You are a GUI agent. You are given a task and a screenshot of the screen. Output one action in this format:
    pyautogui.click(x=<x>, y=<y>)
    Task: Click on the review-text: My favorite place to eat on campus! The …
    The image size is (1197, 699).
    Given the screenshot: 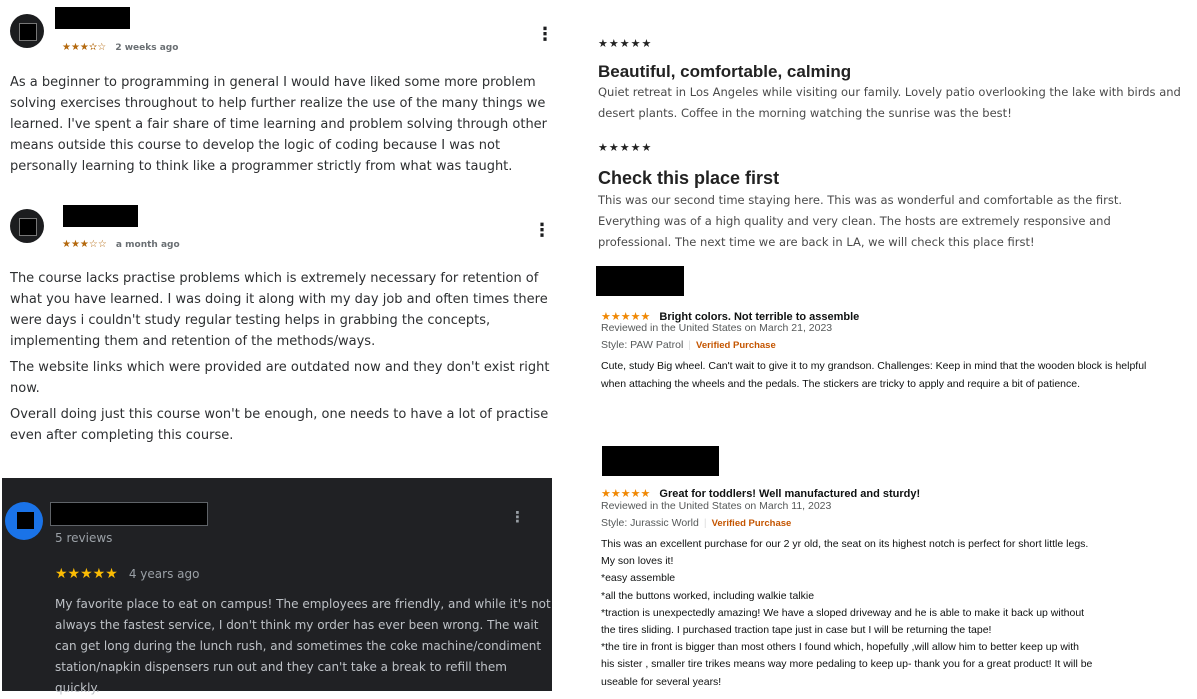 What is the action you would take?
    pyautogui.click(x=303, y=646)
    